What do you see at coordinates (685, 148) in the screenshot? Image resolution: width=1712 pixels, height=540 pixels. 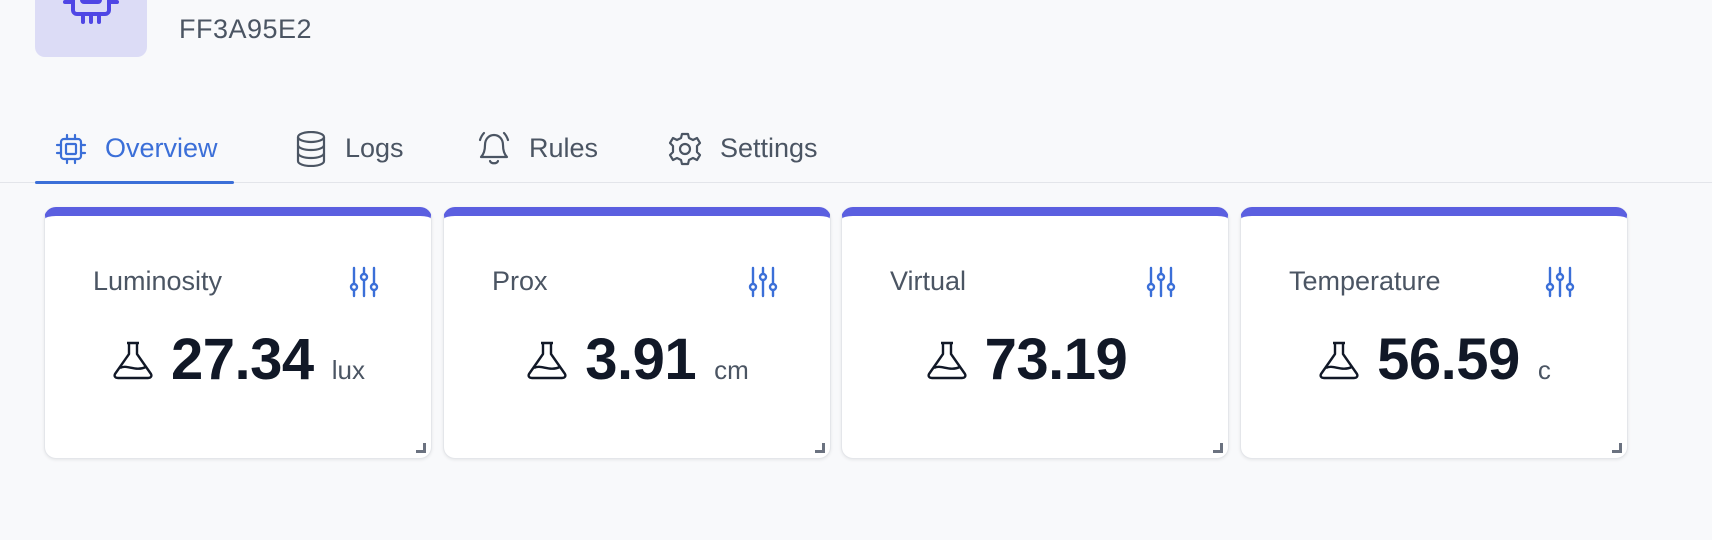 I see `gear-icon` at bounding box center [685, 148].